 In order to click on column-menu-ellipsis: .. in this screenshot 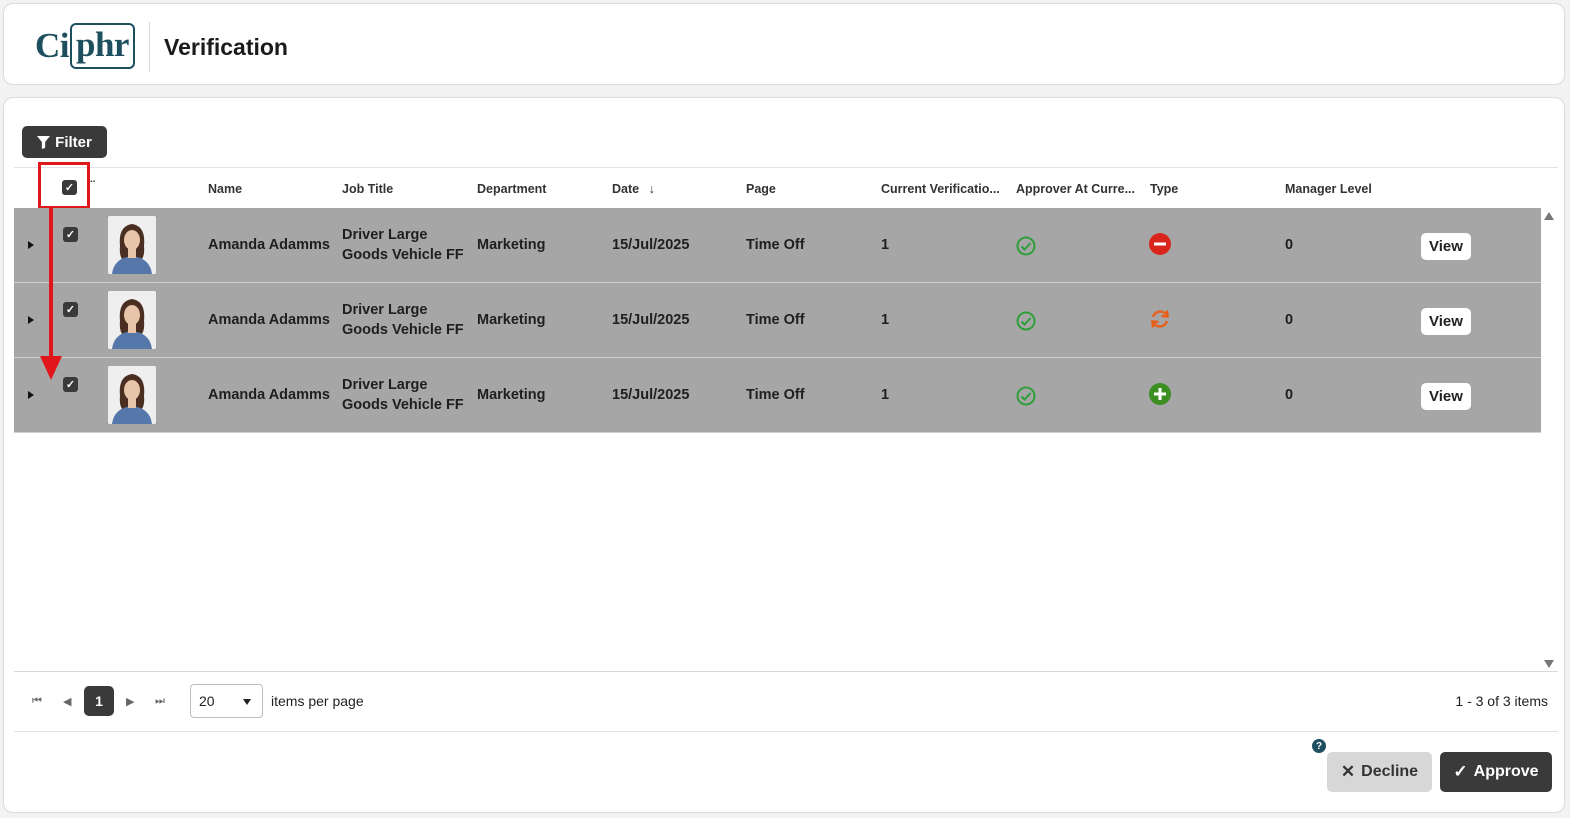, I will do `click(93, 179)`.